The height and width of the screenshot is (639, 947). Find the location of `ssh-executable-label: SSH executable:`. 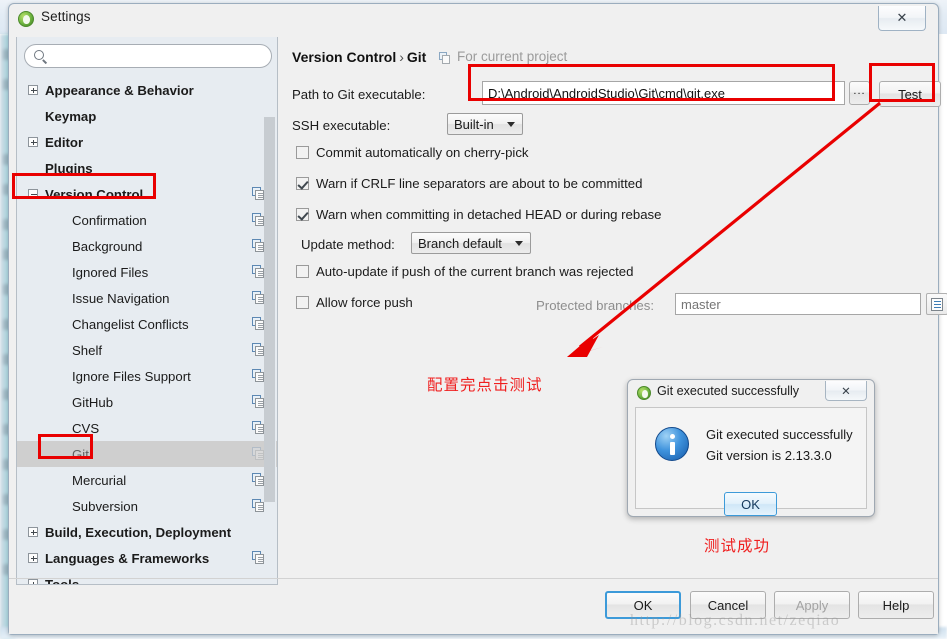

ssh-executable-label: SSH executable: is located at coordinates (341, 125).